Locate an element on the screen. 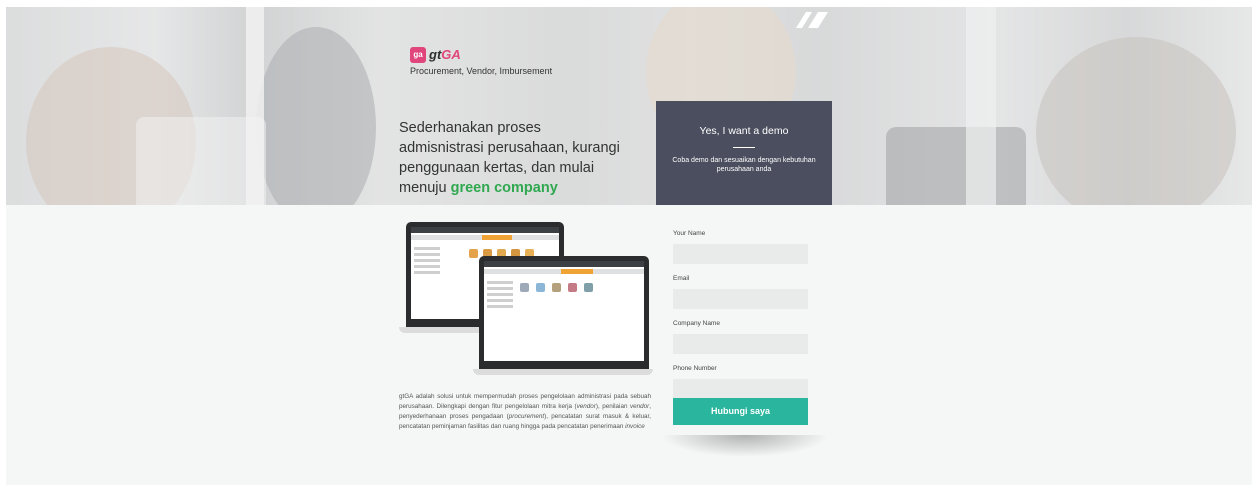  company-label: Company Name is located at coordinates (696, 323).